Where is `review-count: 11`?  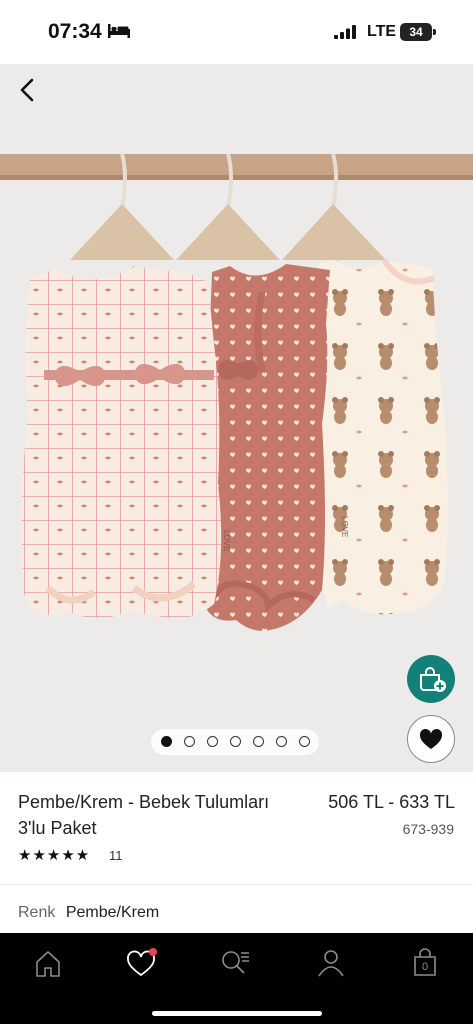 review-count: 11 is located at coordinates (116, 855).